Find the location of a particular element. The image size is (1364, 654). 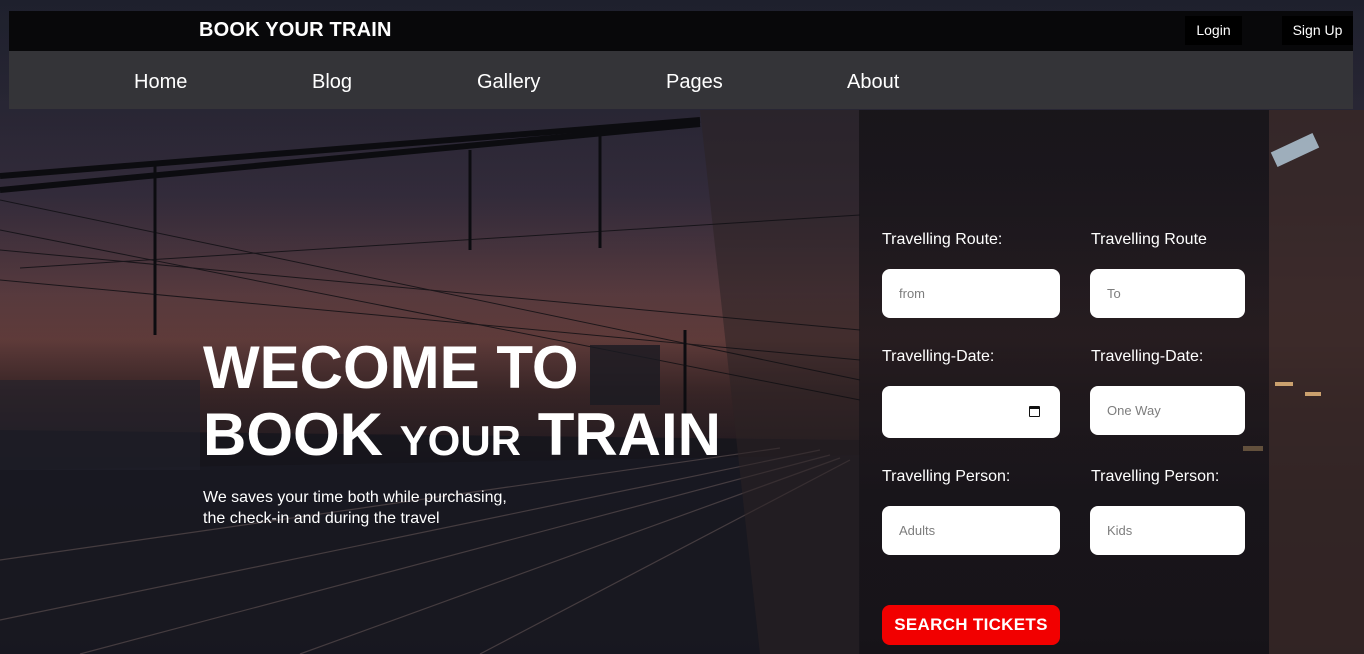

oneway-input is located at coordinates (1167, 410).